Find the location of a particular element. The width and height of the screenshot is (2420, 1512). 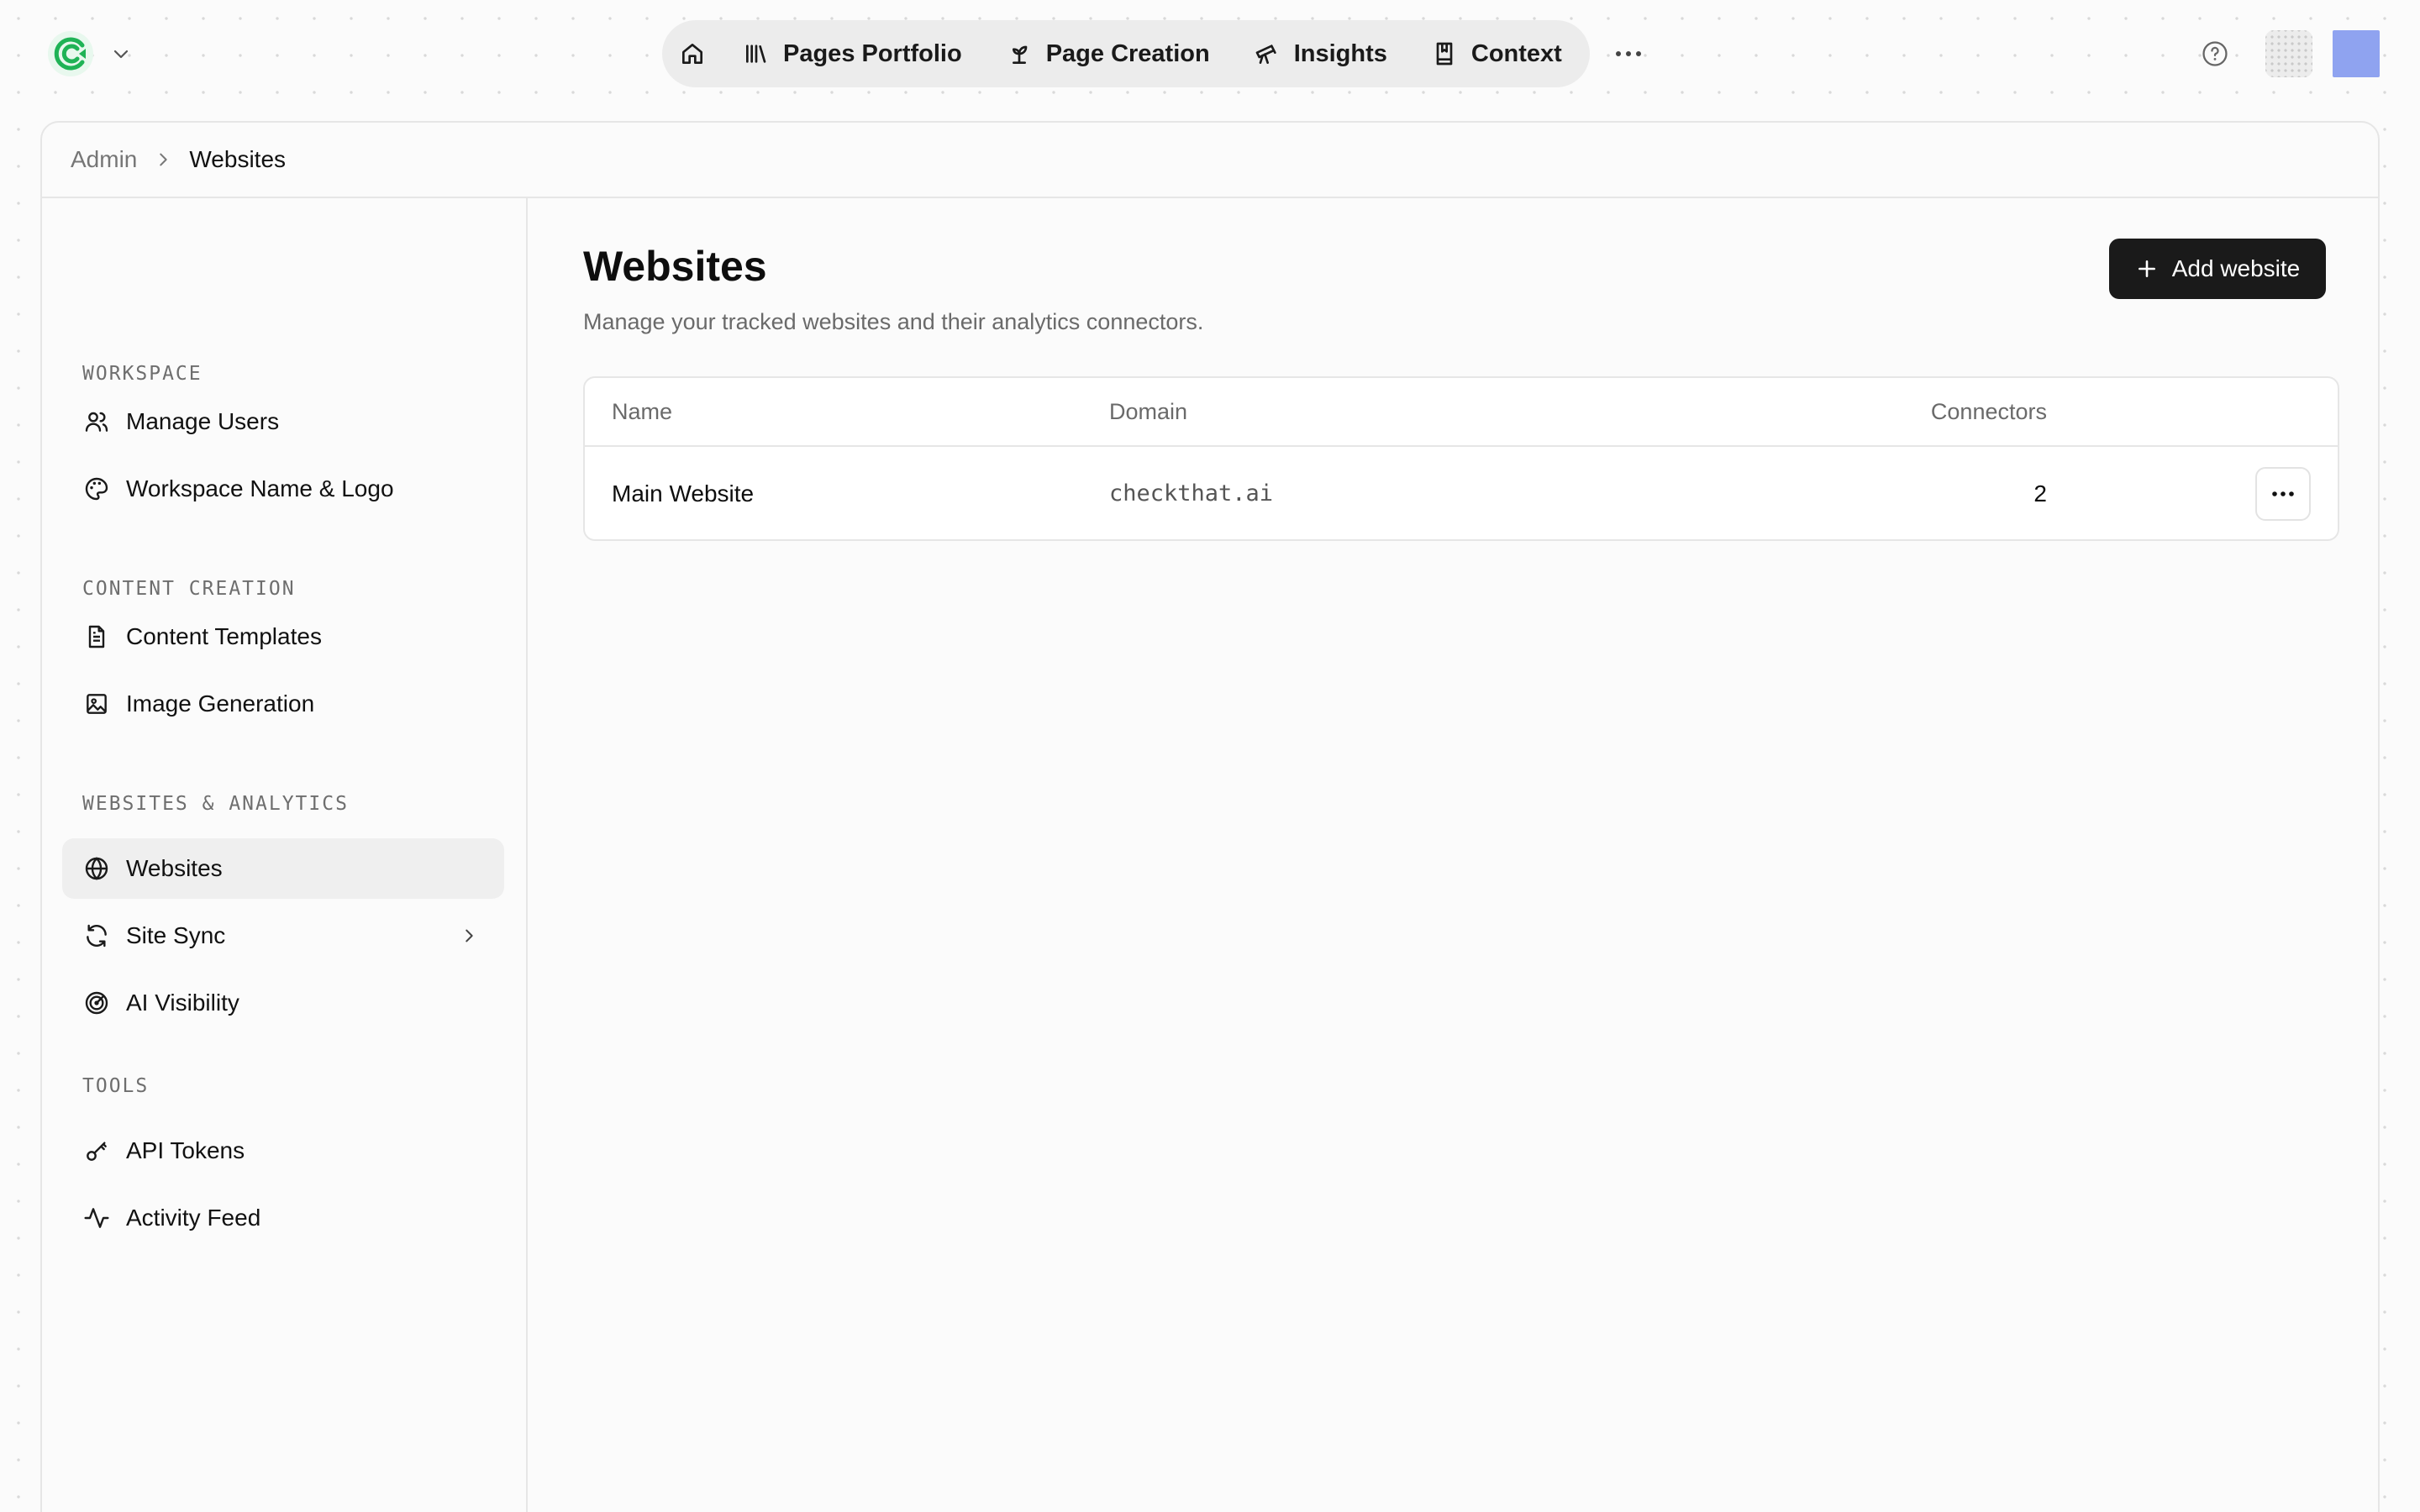

activity-icon is located at coordinates (96, 1218).